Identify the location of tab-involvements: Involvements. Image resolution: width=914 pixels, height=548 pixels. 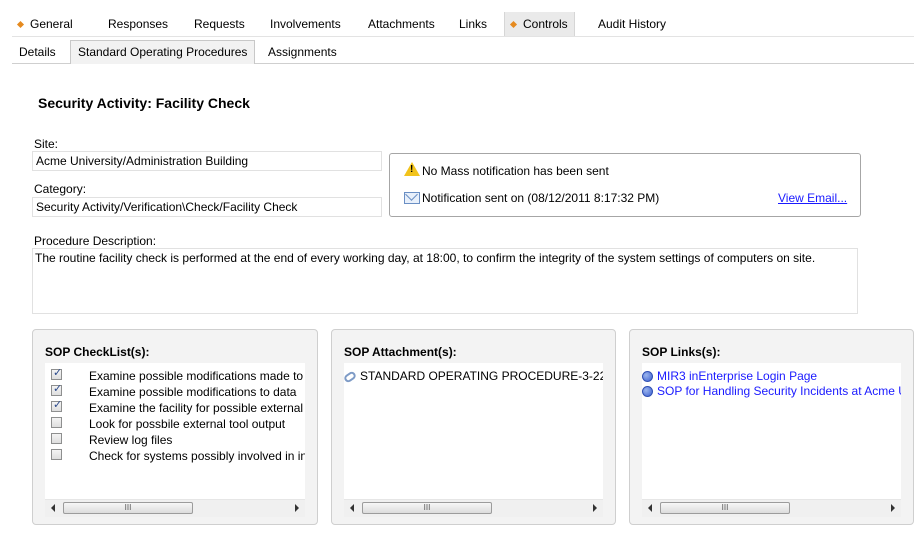
(305, 24).